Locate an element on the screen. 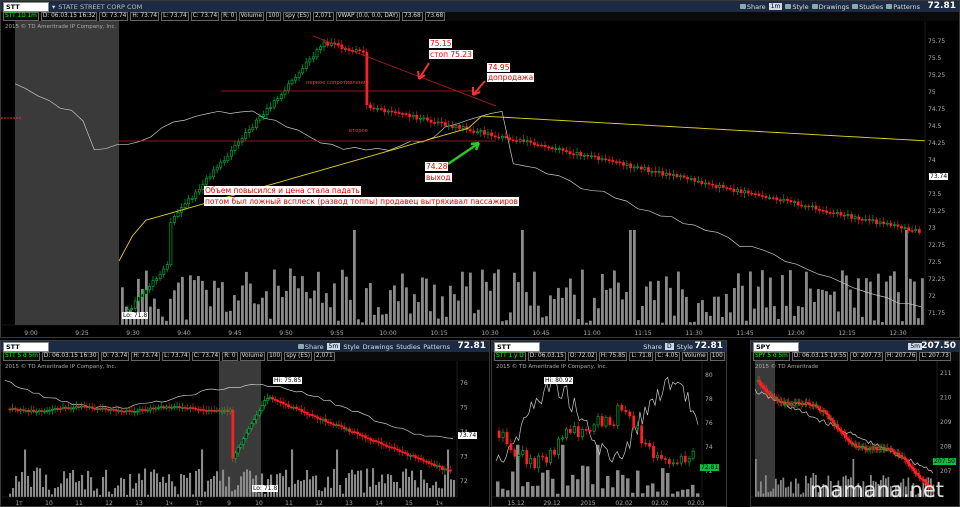  studies-button: Studies is located at coordinates (867, 7).